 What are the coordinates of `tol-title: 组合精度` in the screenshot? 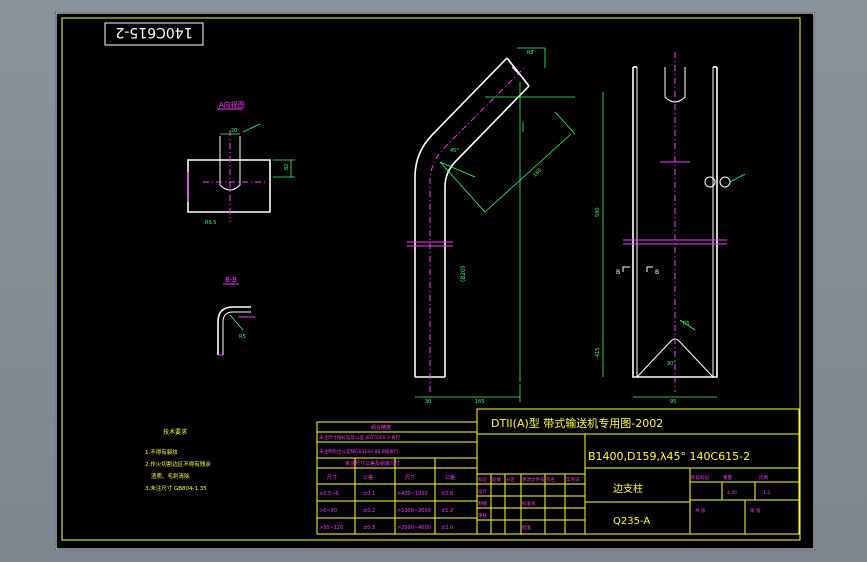 It's located at (381, 427).